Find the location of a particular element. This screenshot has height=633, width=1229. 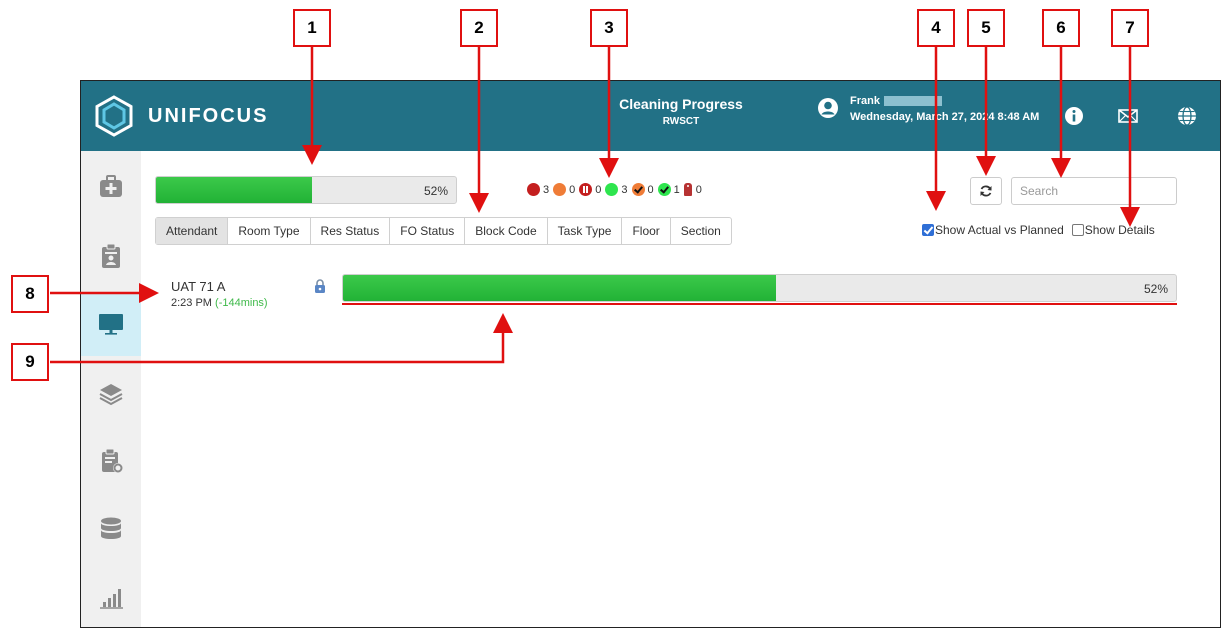

status-clean: 3 is located at coordinates (616, 189).